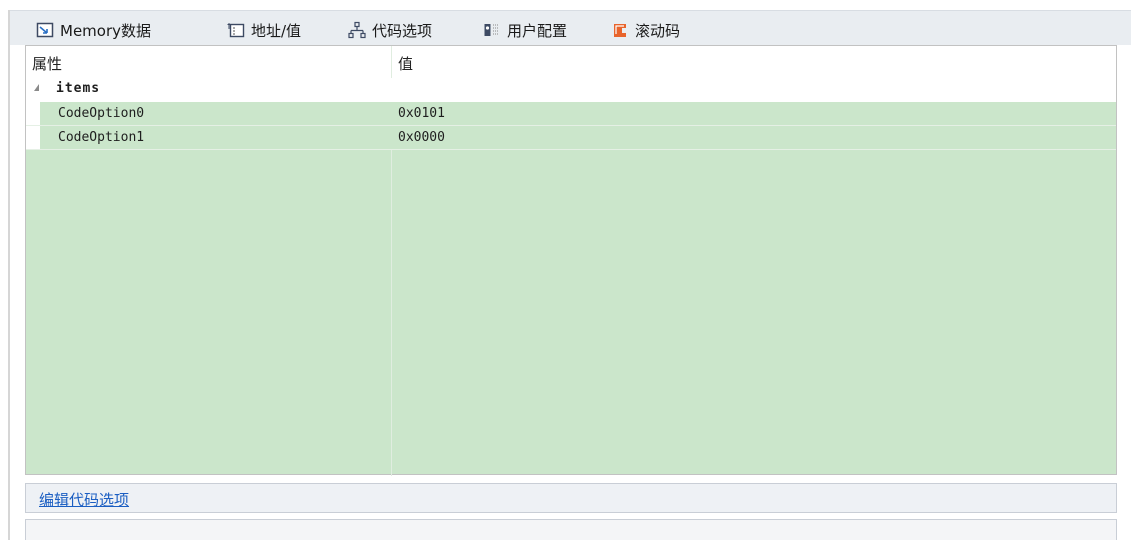 This screenshot has width=1131, height=540. Describe the element at coordinates (620, 30) in the screenshot. I see `rolling-code-icon` at that location.